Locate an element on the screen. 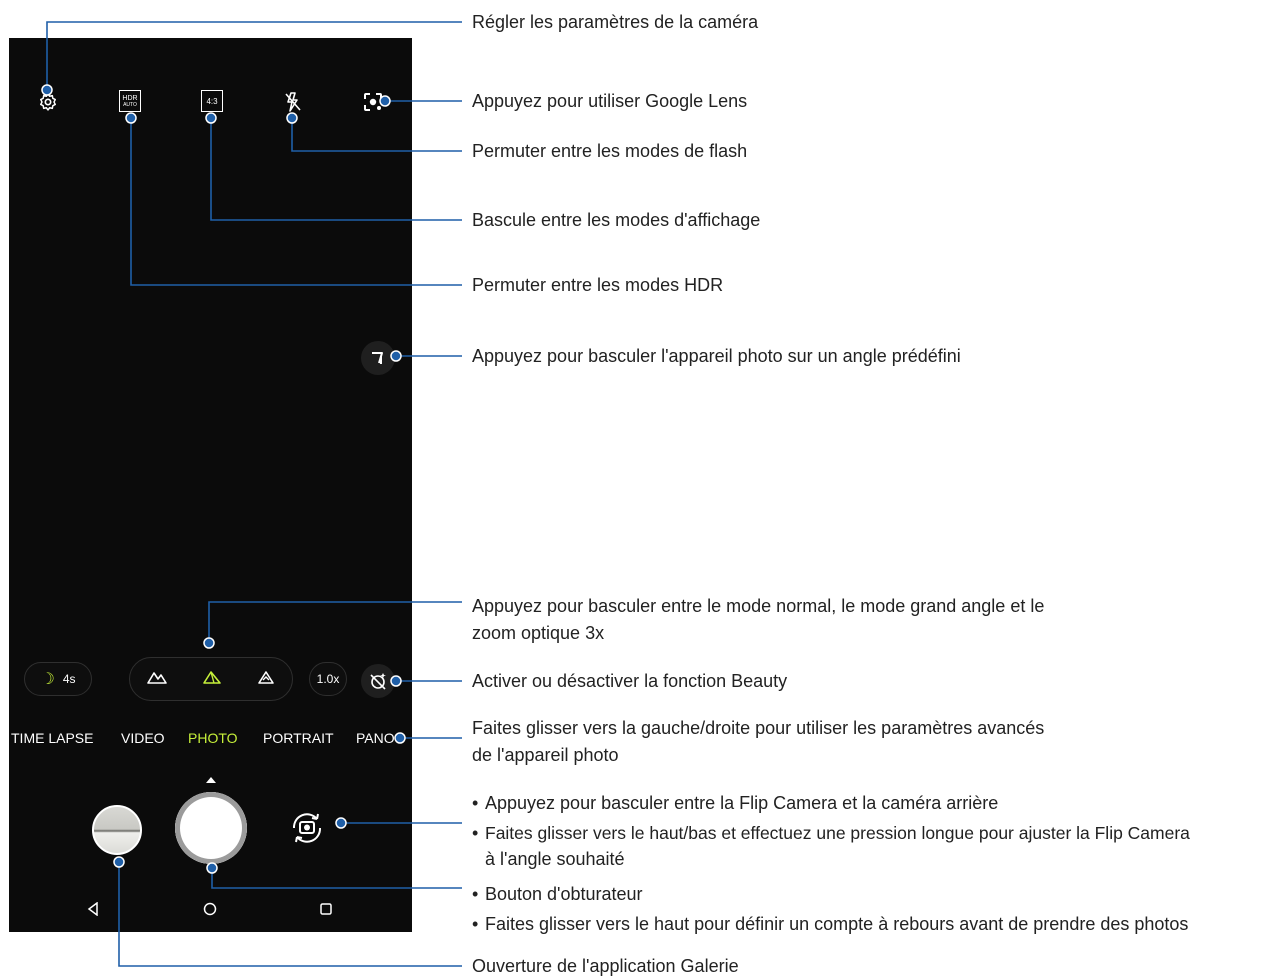 The height and width of the screenshot is (978, 1269). line-zoom is located at coordinates (335, 622).